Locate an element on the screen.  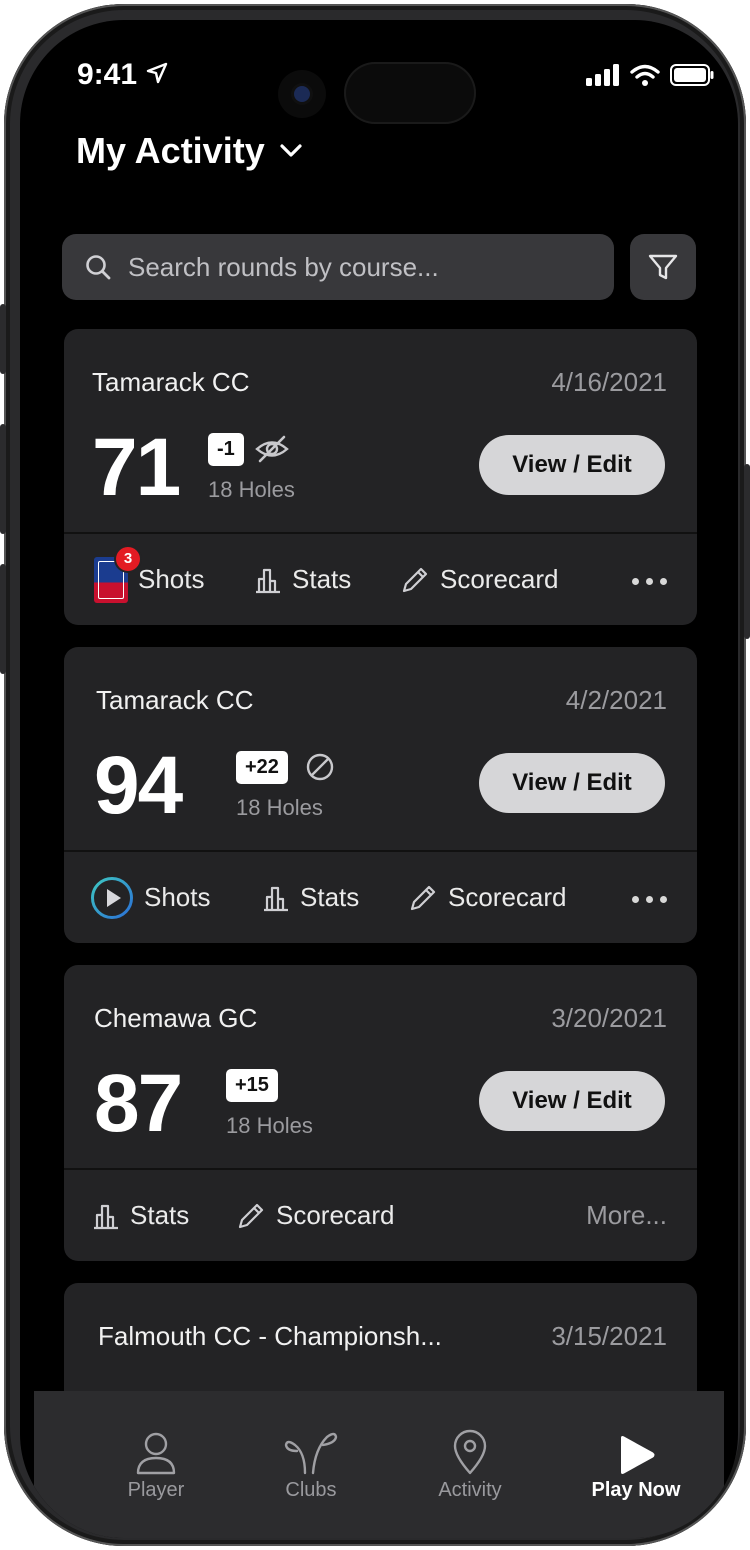
round-actions: Shots Stats Scorecard is located at coordinates (380, 897).